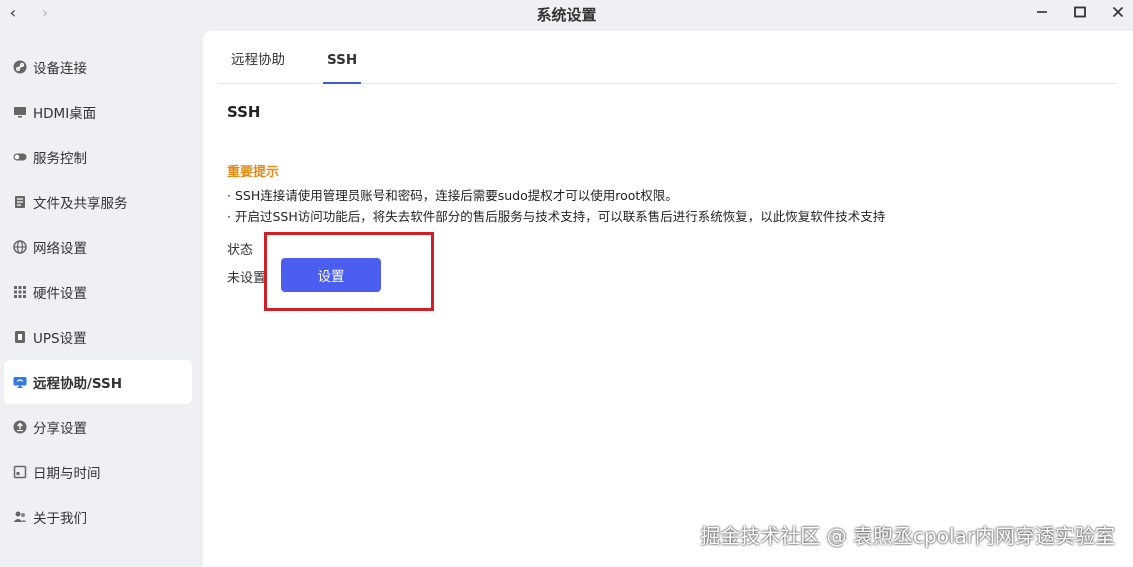  I want to click on share-icon, so click(20, 427).